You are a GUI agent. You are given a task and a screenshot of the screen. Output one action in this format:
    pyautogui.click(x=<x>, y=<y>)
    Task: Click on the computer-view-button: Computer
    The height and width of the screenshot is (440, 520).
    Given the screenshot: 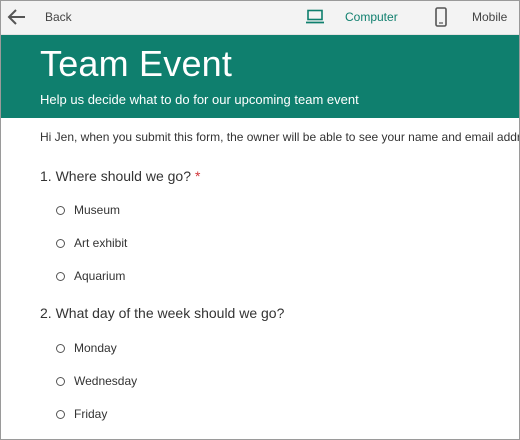 What is the action you would take?
    pyautogui.click(x=371, y=17)
    